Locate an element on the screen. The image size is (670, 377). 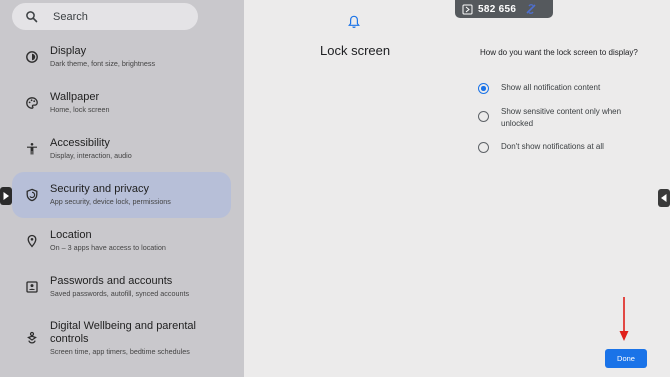
search-placeholder: Search is located at coordinates (70, 16).